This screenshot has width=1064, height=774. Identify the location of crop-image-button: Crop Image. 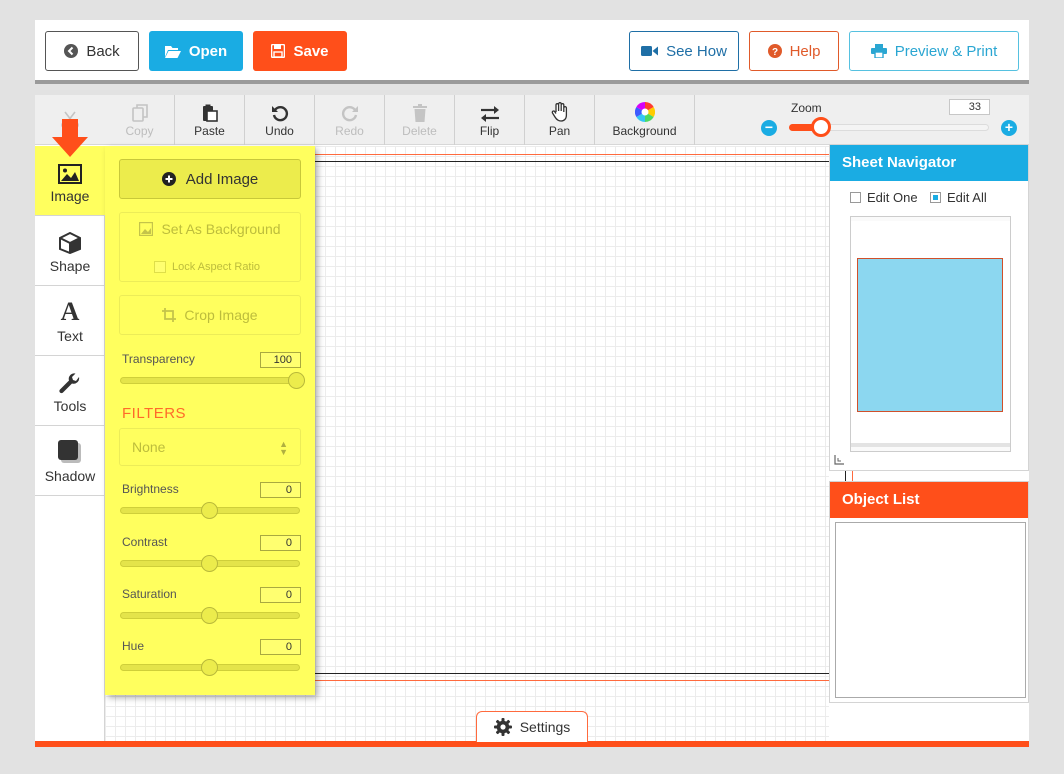
(210, 315).